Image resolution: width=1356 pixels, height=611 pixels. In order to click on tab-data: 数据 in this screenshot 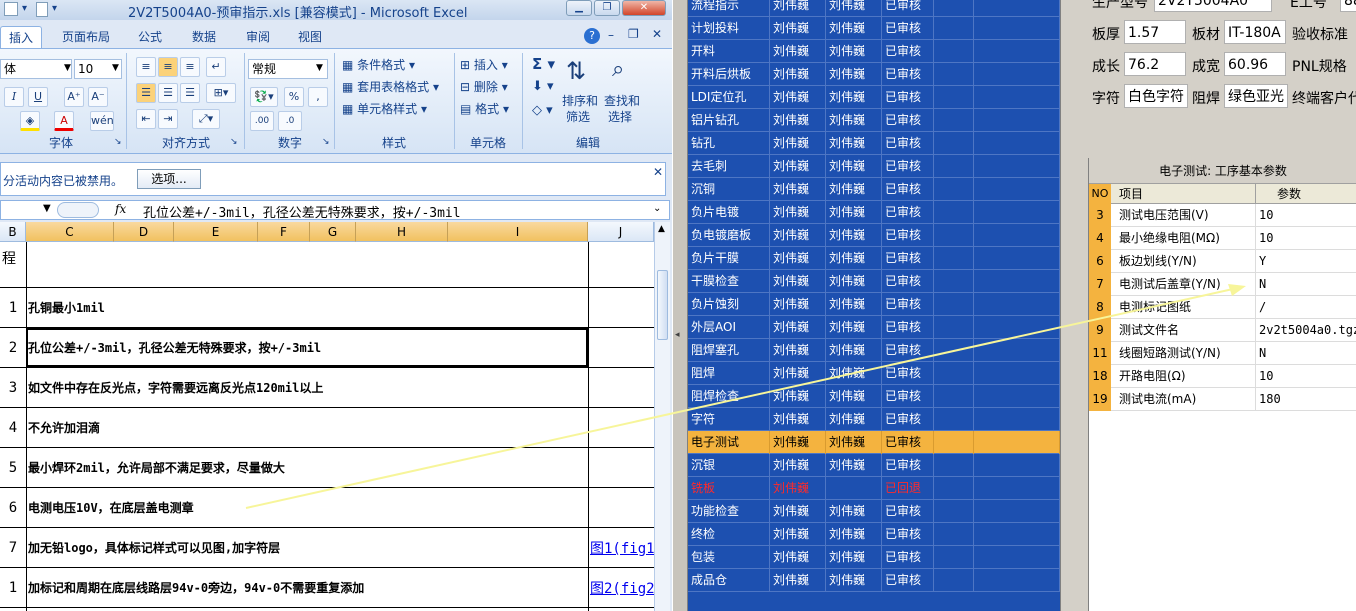, I will do `click(204, 37)`.